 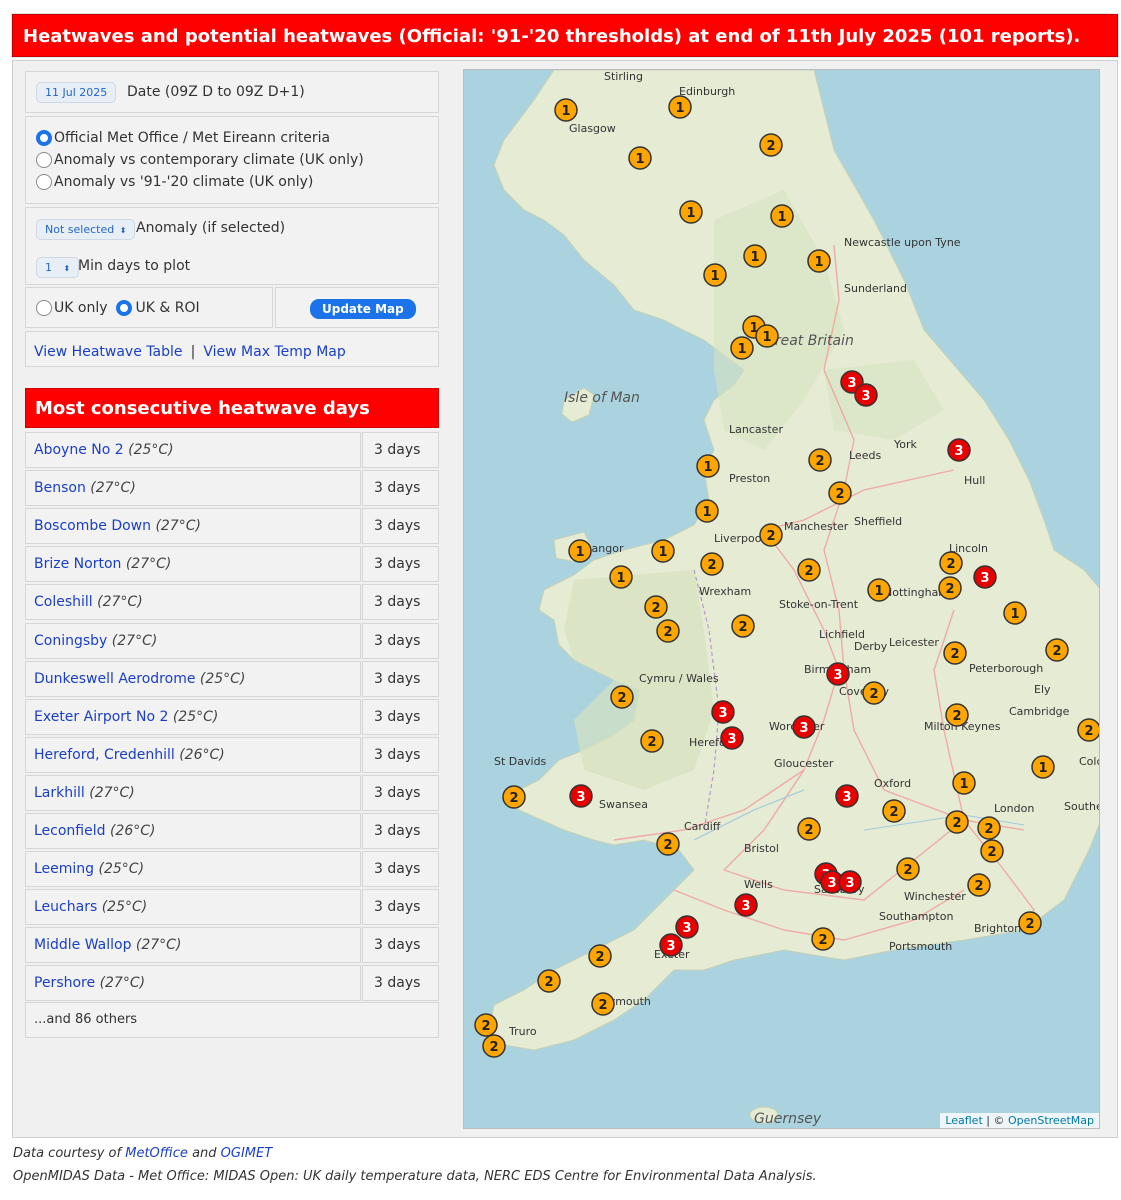 I want to click on station-link: Leeming, so click(x=64, y=869).